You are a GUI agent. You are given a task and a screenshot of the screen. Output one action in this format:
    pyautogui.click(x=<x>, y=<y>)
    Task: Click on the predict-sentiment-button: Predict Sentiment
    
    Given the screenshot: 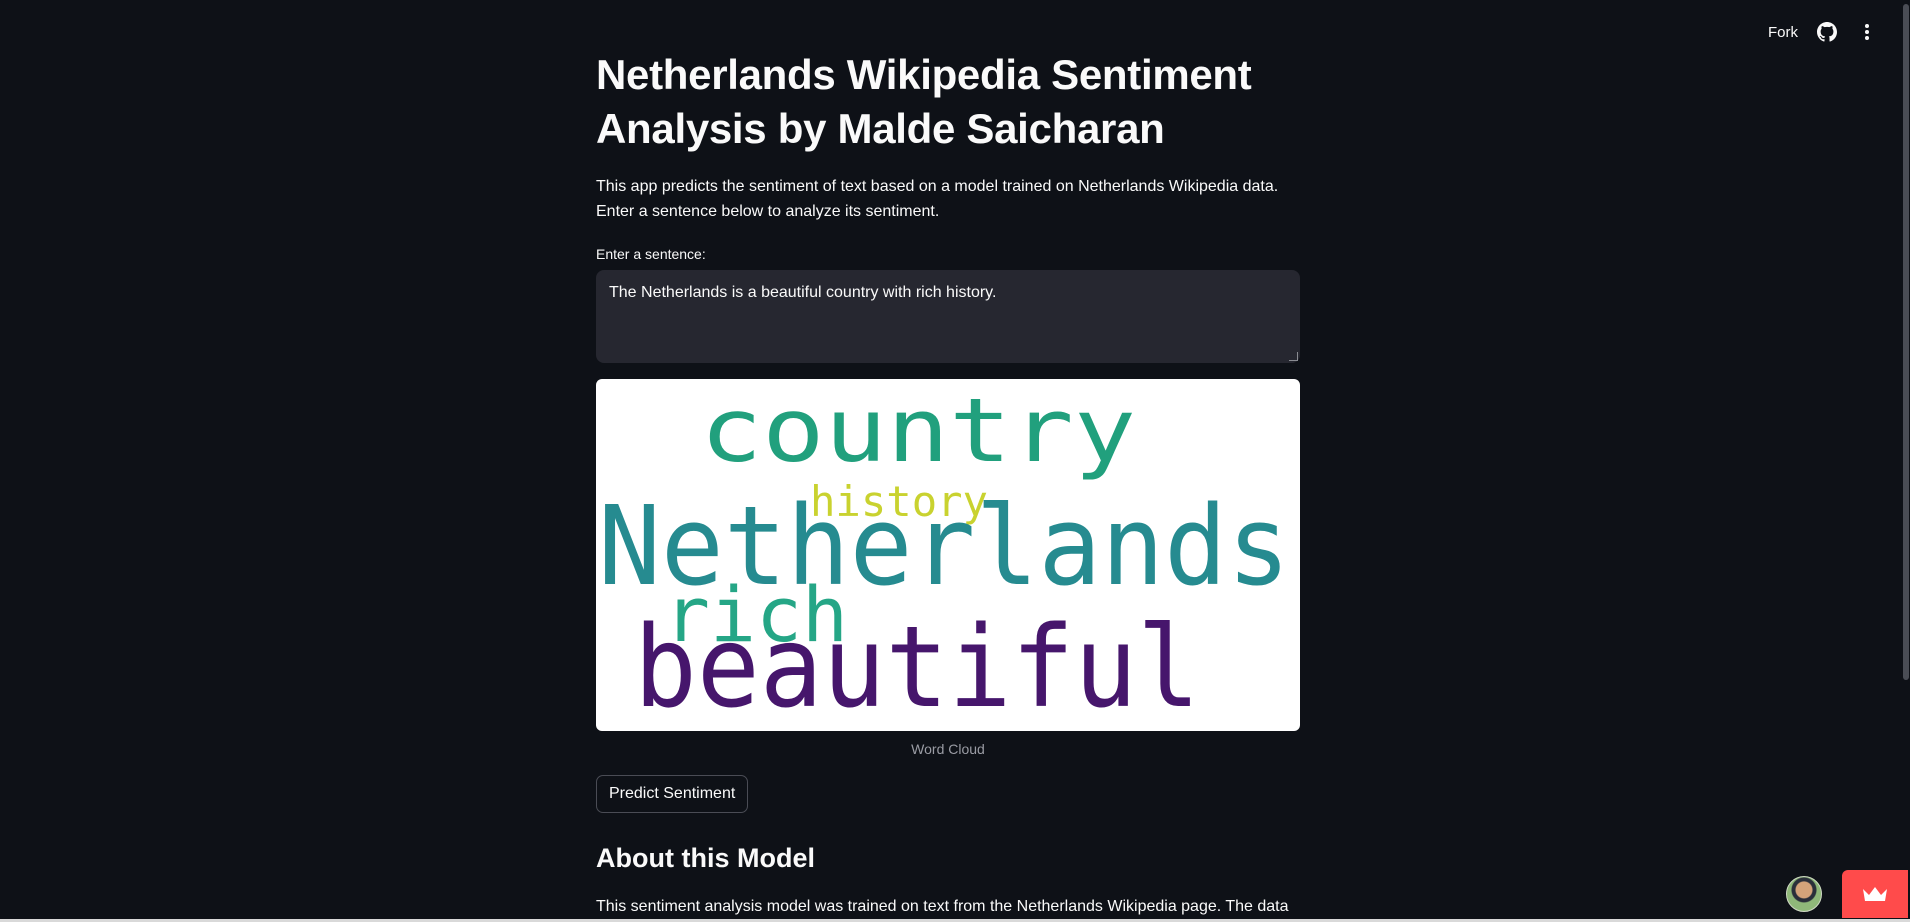 What is the action you would take?
    pyautogui.click(x=672, y=794)
    